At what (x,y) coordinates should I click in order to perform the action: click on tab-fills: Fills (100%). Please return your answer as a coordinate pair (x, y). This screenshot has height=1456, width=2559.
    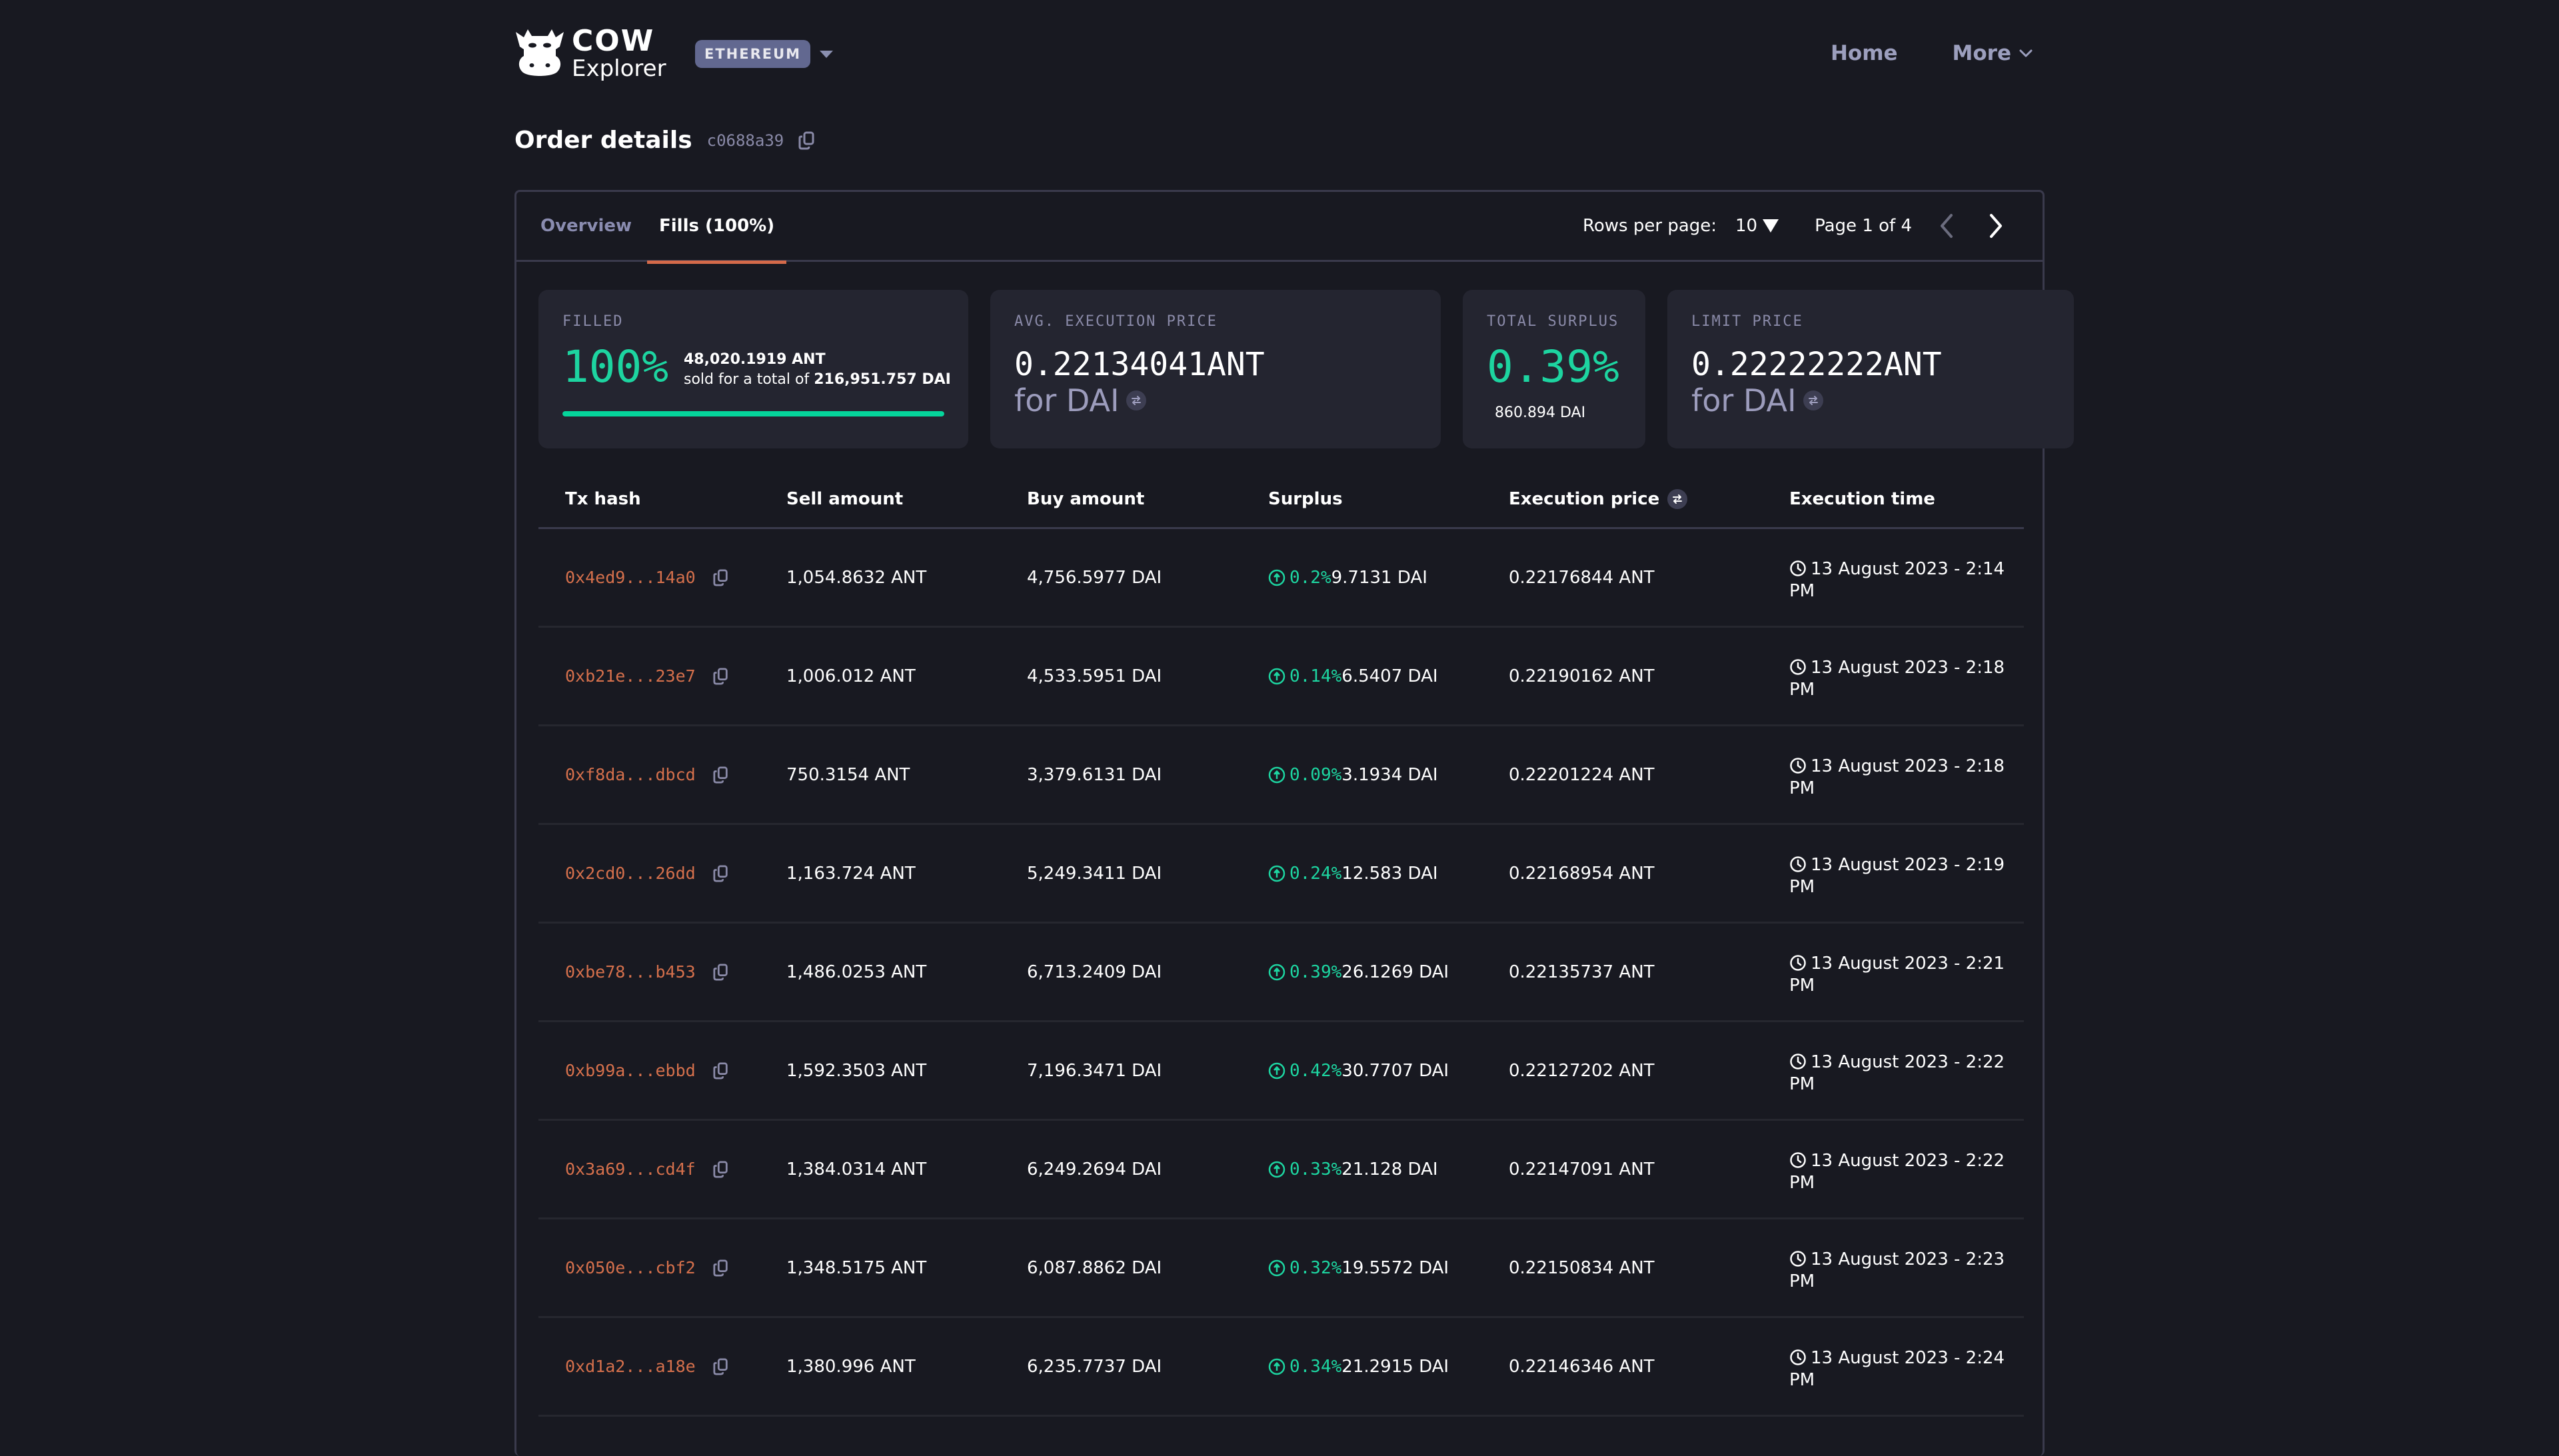
    Looking at the image, I should click on (716, 240).